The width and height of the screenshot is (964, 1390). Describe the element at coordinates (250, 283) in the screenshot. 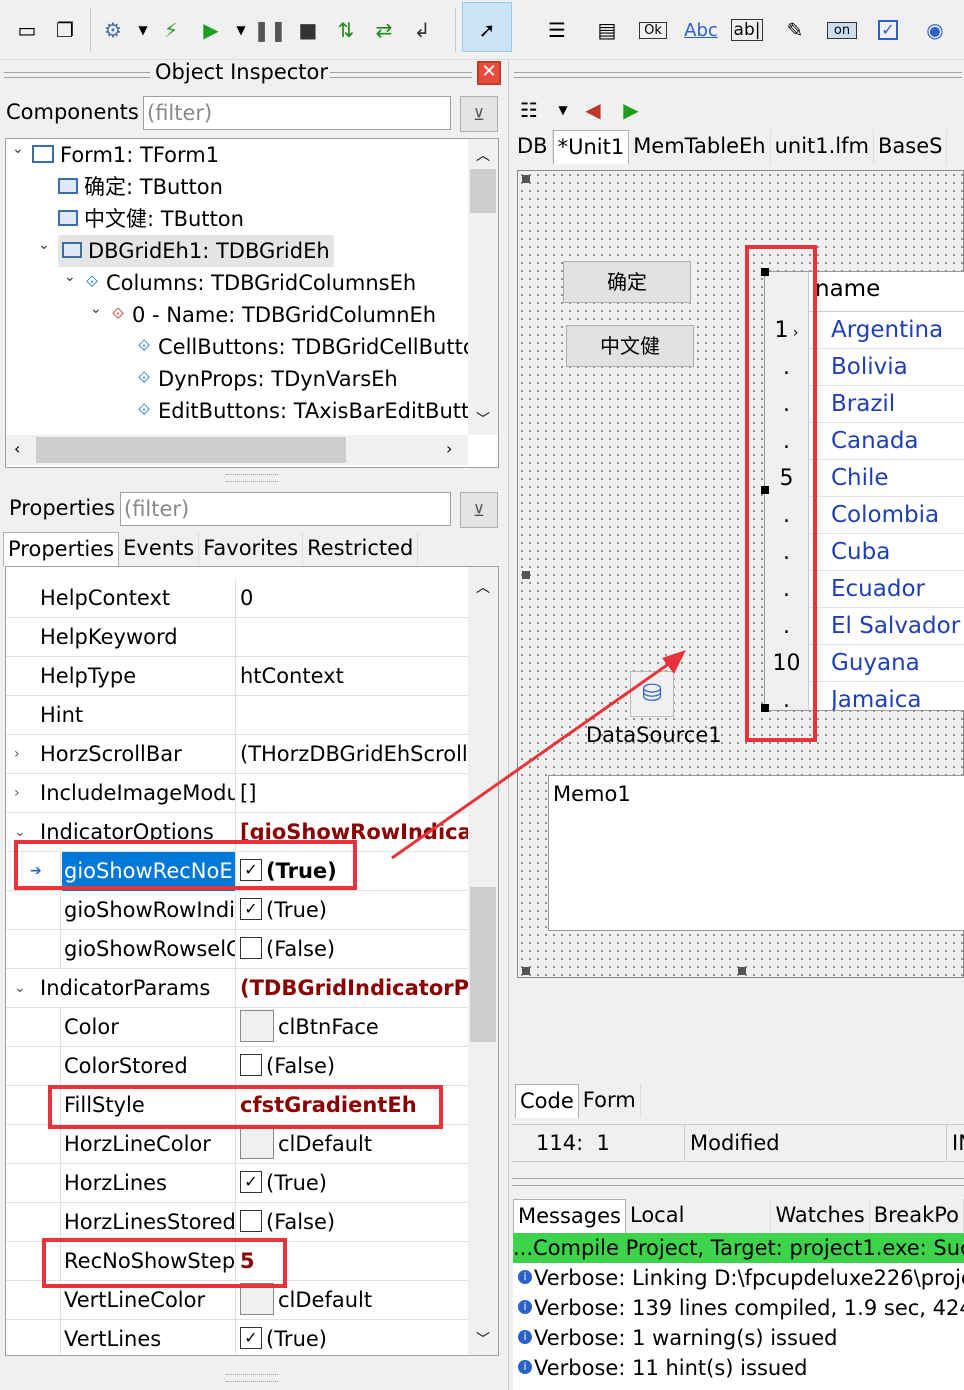

I see `tree-item: ⟐ Columns: TDBGridColumnsEh` at that location.